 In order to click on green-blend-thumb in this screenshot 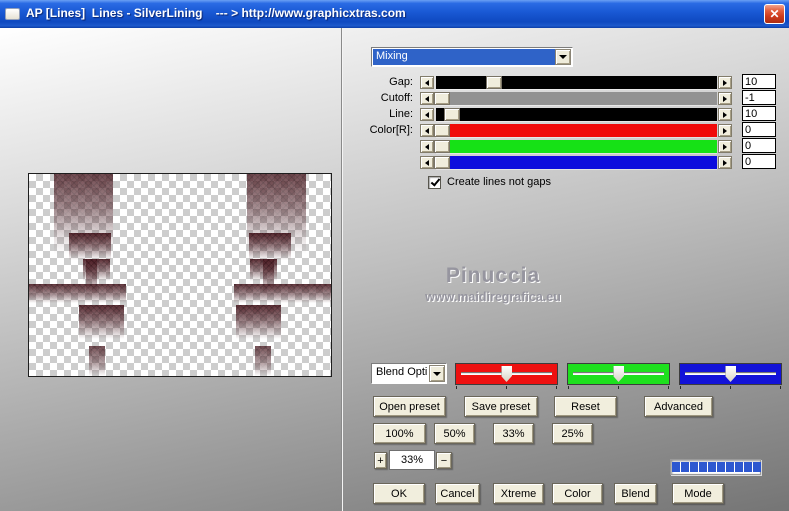, I will do `click(618, 374)`.